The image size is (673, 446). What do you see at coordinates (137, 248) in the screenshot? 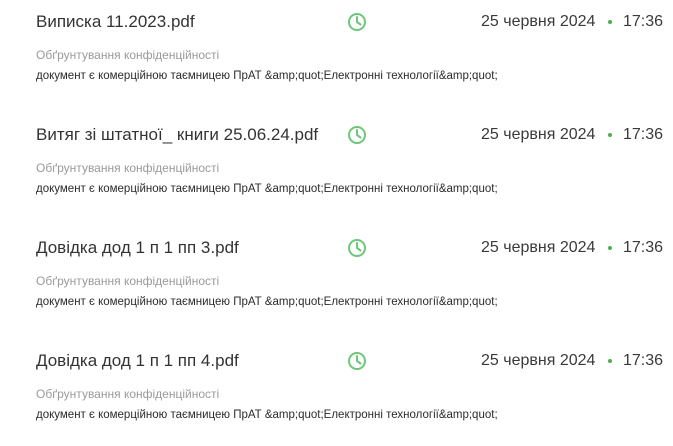
I see `file-name-link: Довідка дод 1 п 1 пп 3.pdf` at bounding box center [137, 248].